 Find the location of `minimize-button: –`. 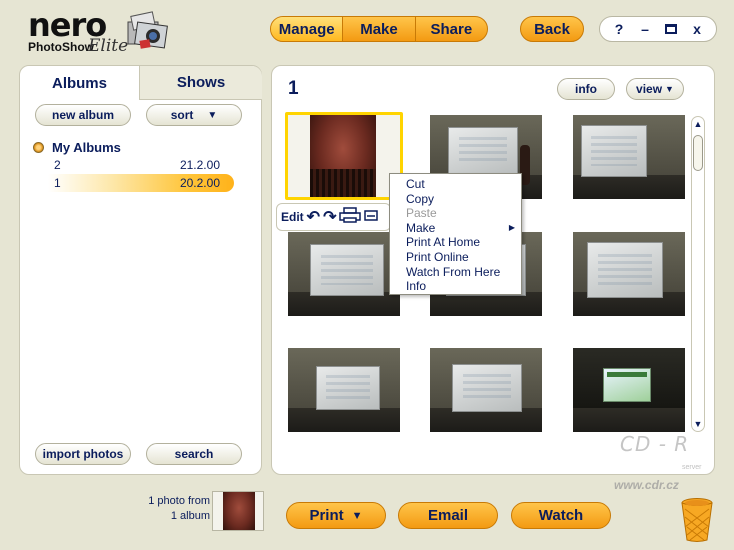

minimize-button: – is located at coordinates (645, 29).